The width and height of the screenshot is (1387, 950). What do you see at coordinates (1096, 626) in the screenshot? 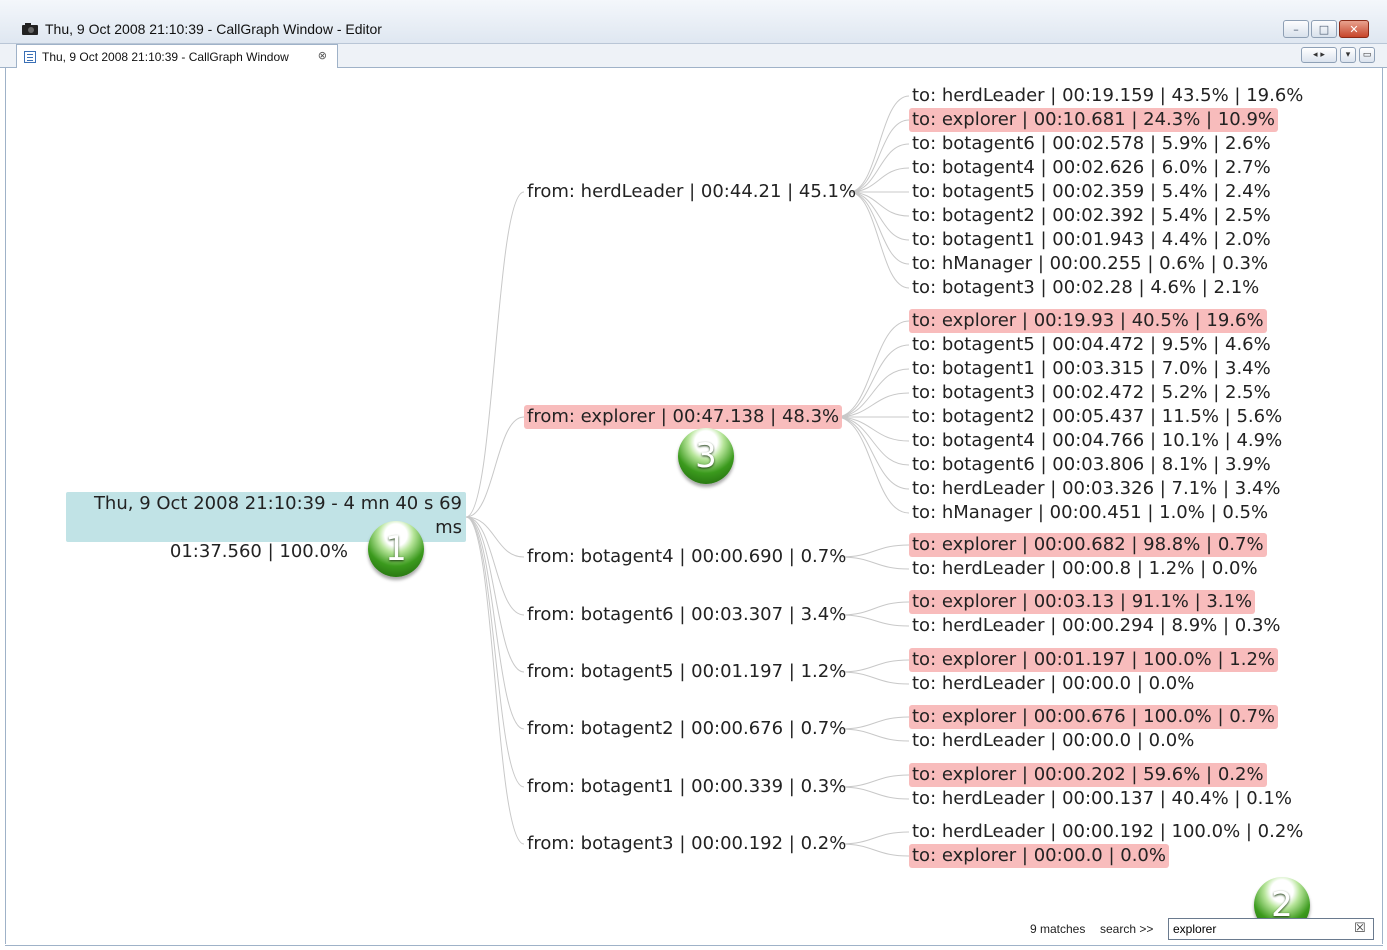
I see `to-node: to: herdLeader | 00:00.294 | 8.9% | 0.3%` at bounding box center [1096, 626].